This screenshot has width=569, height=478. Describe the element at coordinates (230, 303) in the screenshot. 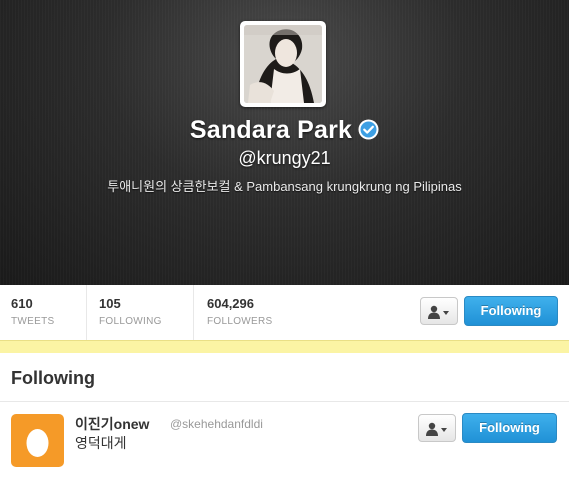

I see `stat-followers-value: 604,296` at that location.